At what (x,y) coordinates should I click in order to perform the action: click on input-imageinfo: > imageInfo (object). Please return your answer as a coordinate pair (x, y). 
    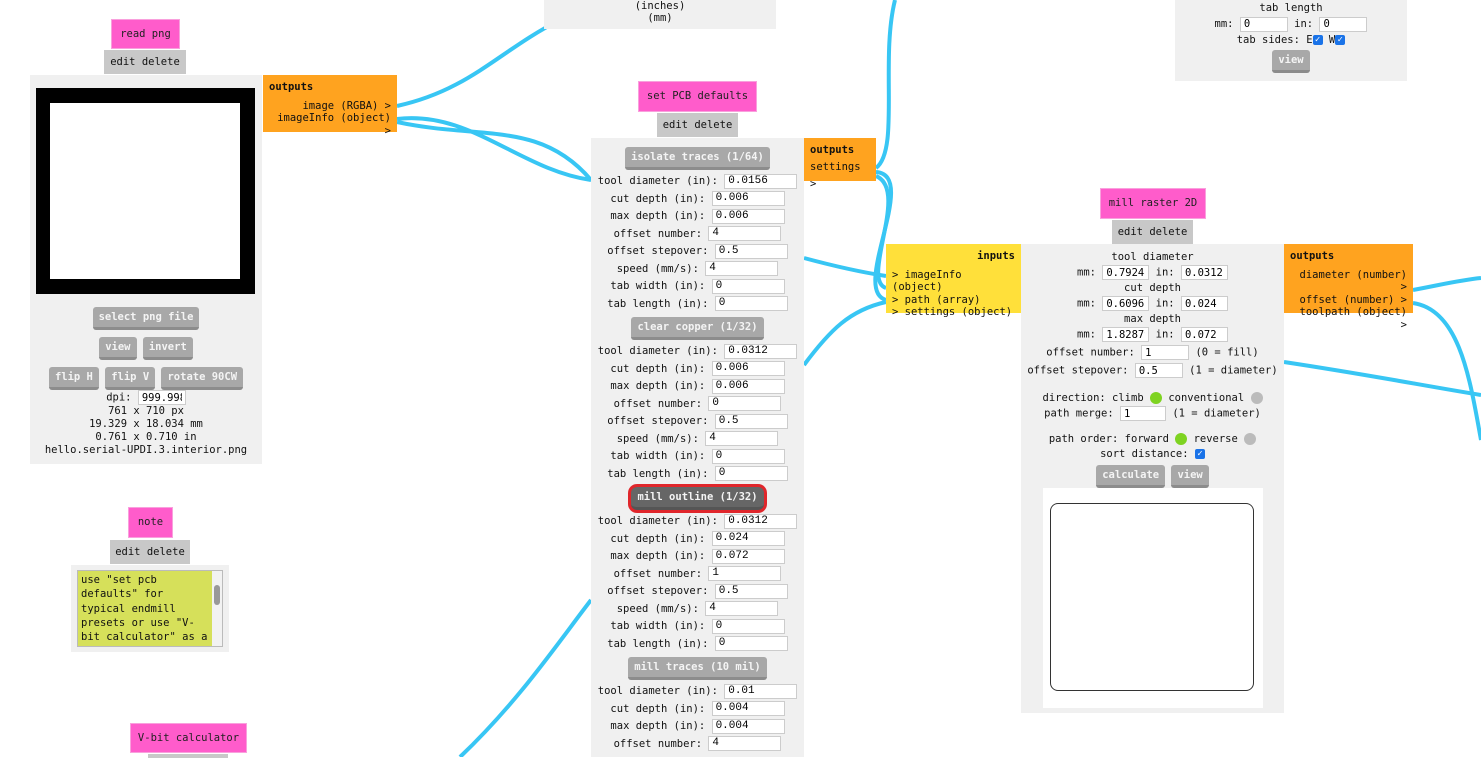
    Looking at the image, I should click on (953, 281).